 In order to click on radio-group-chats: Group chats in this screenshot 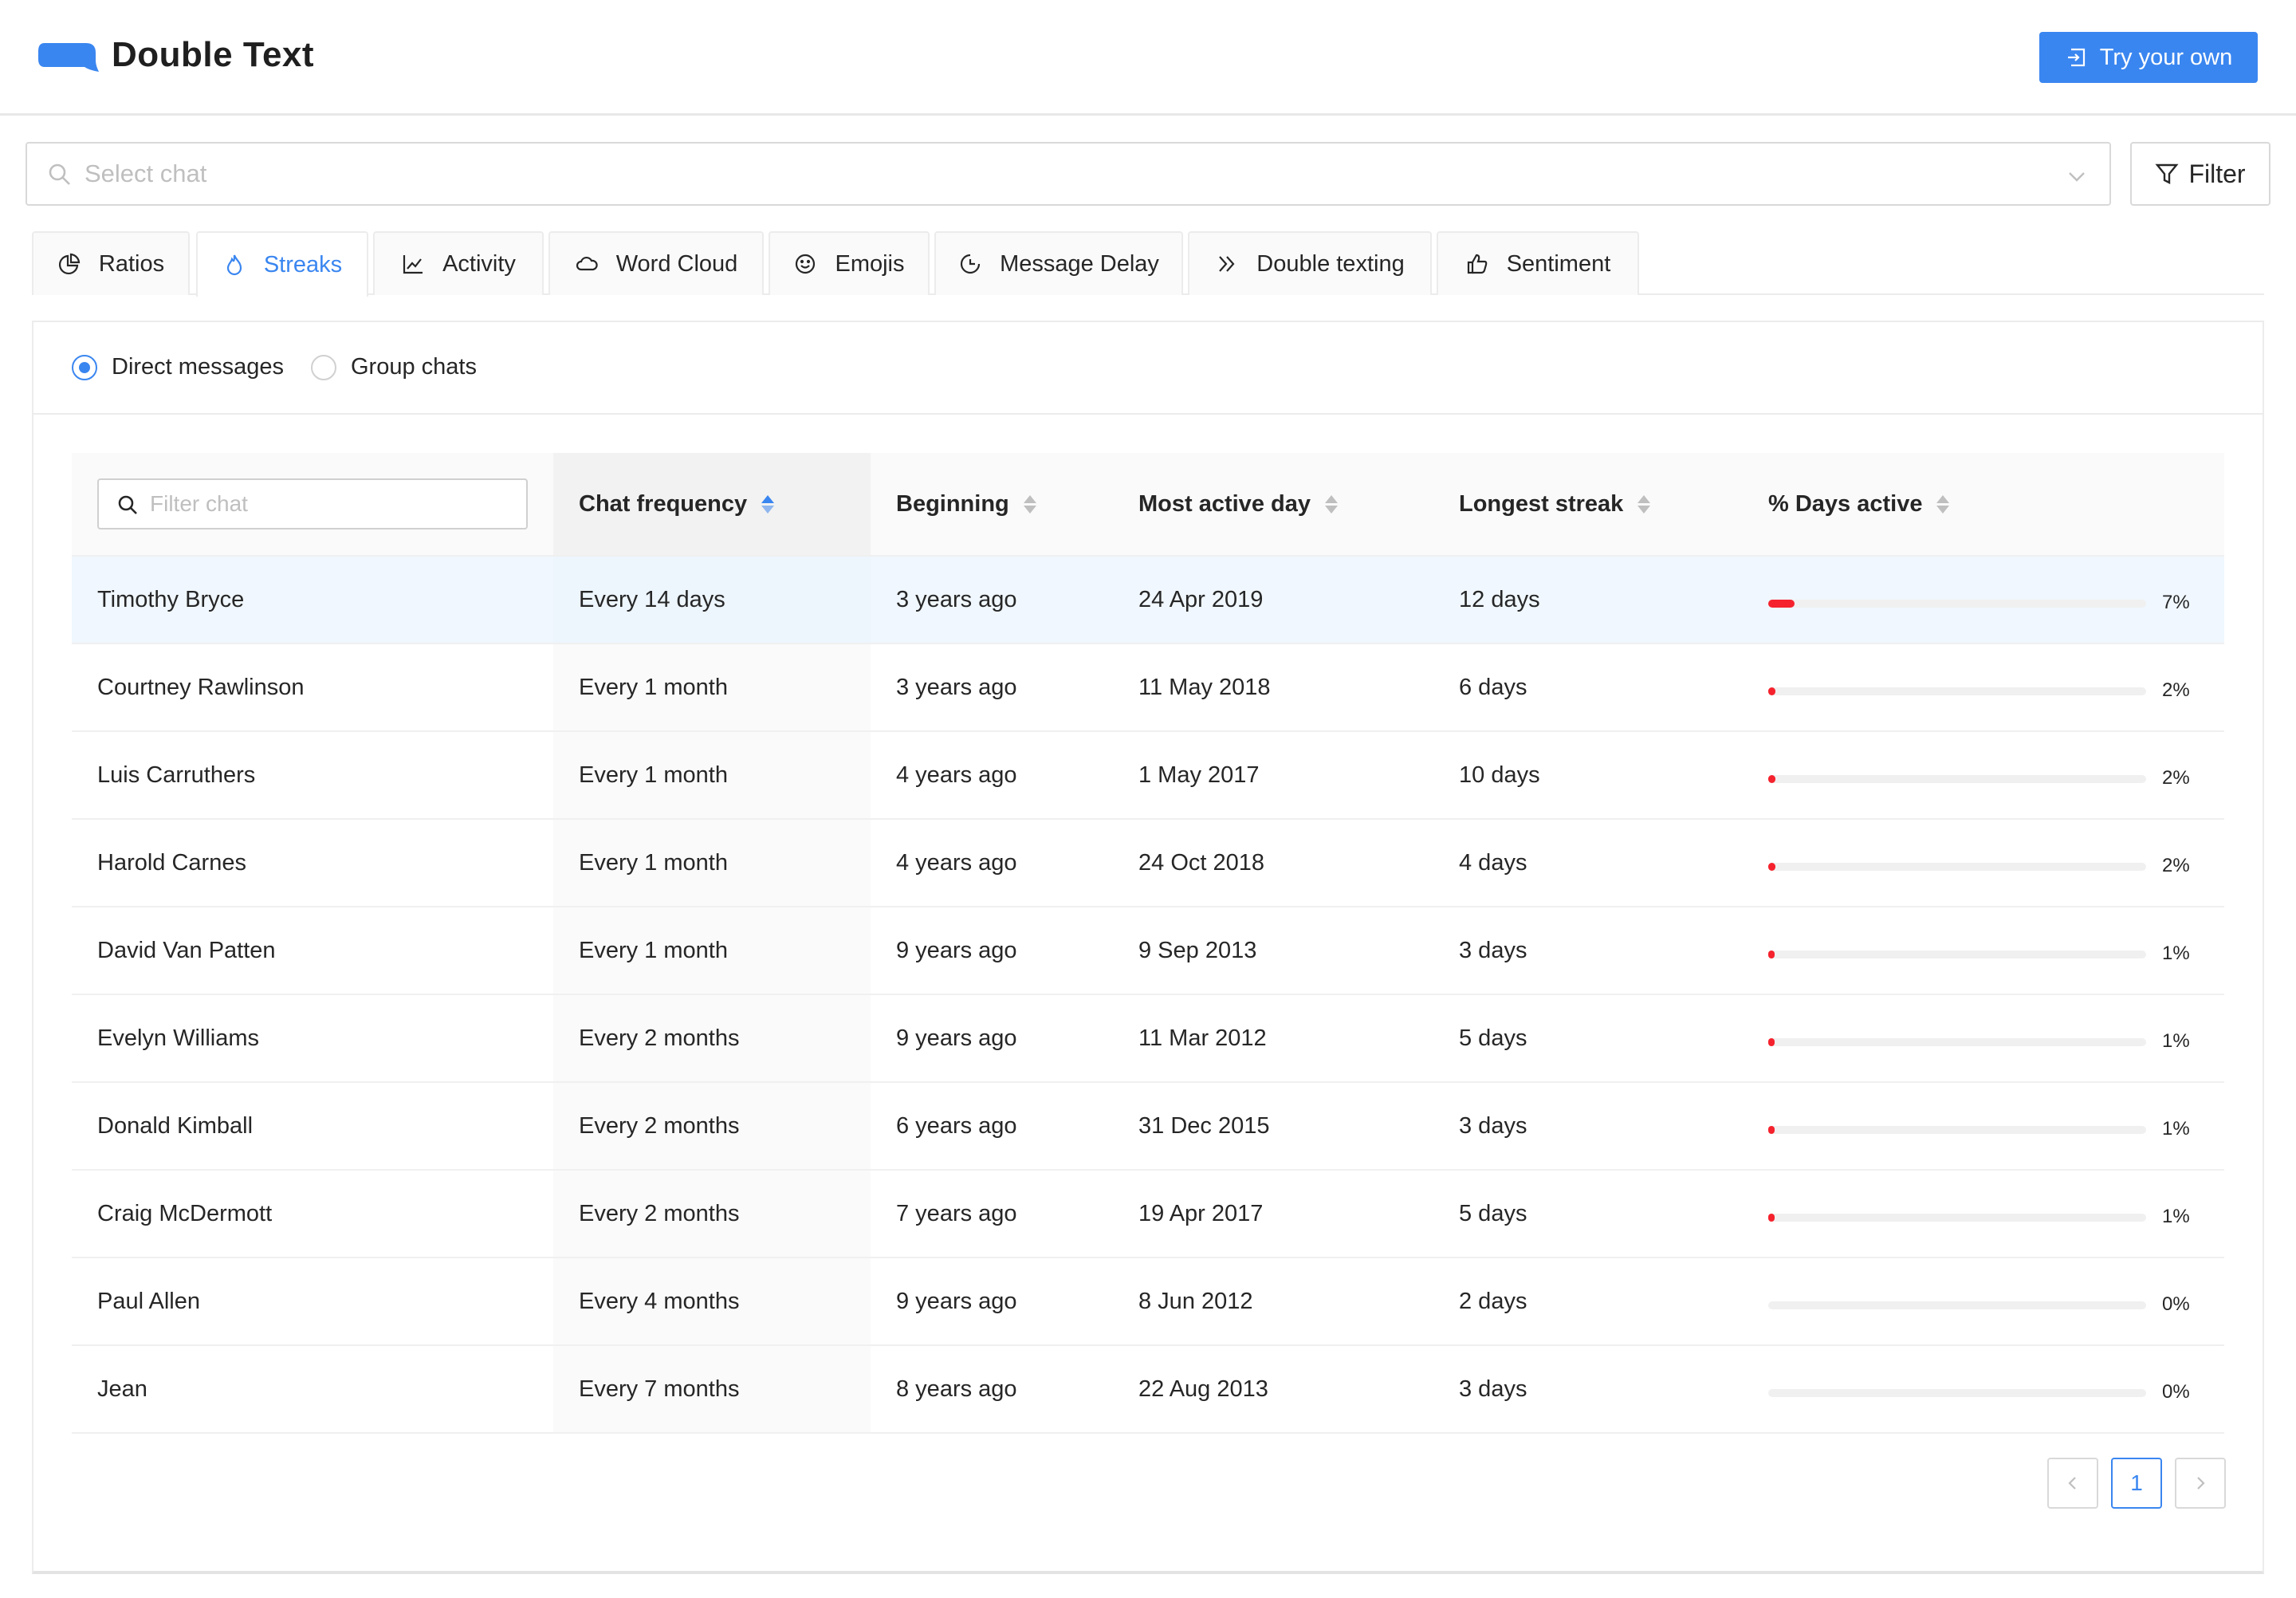, I will do `click(394, 367)`.